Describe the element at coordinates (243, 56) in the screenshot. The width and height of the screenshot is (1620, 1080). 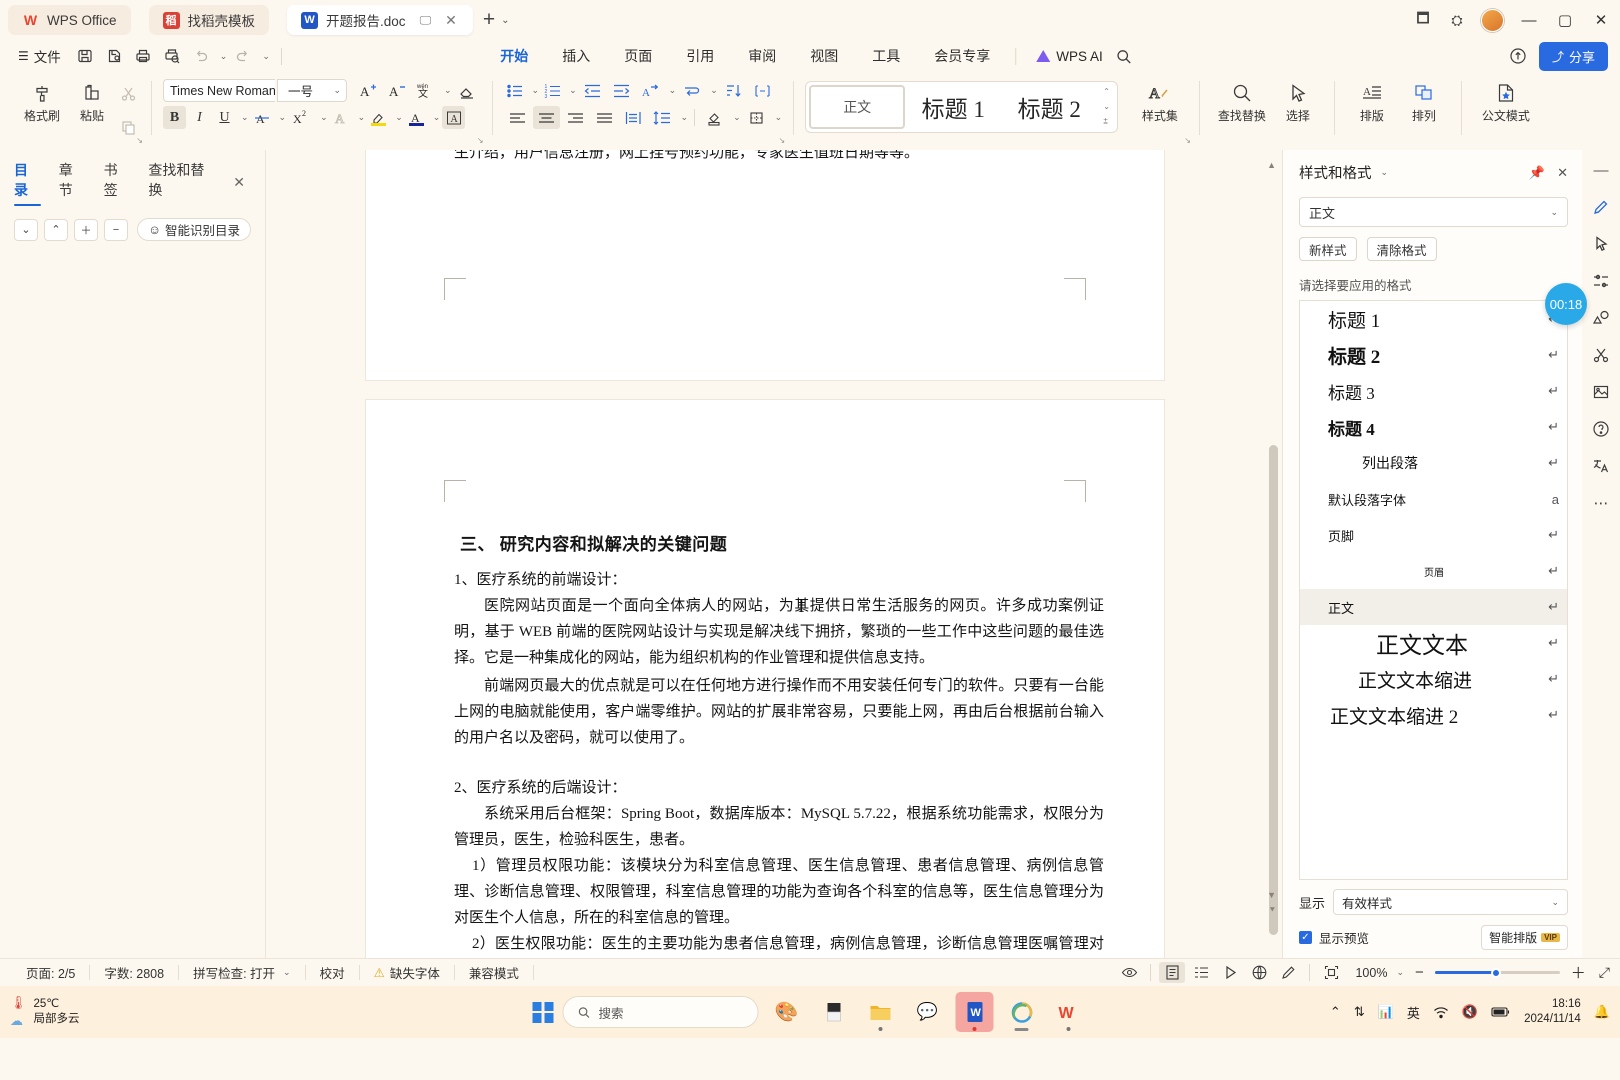
I see `redo-icon` at that location.